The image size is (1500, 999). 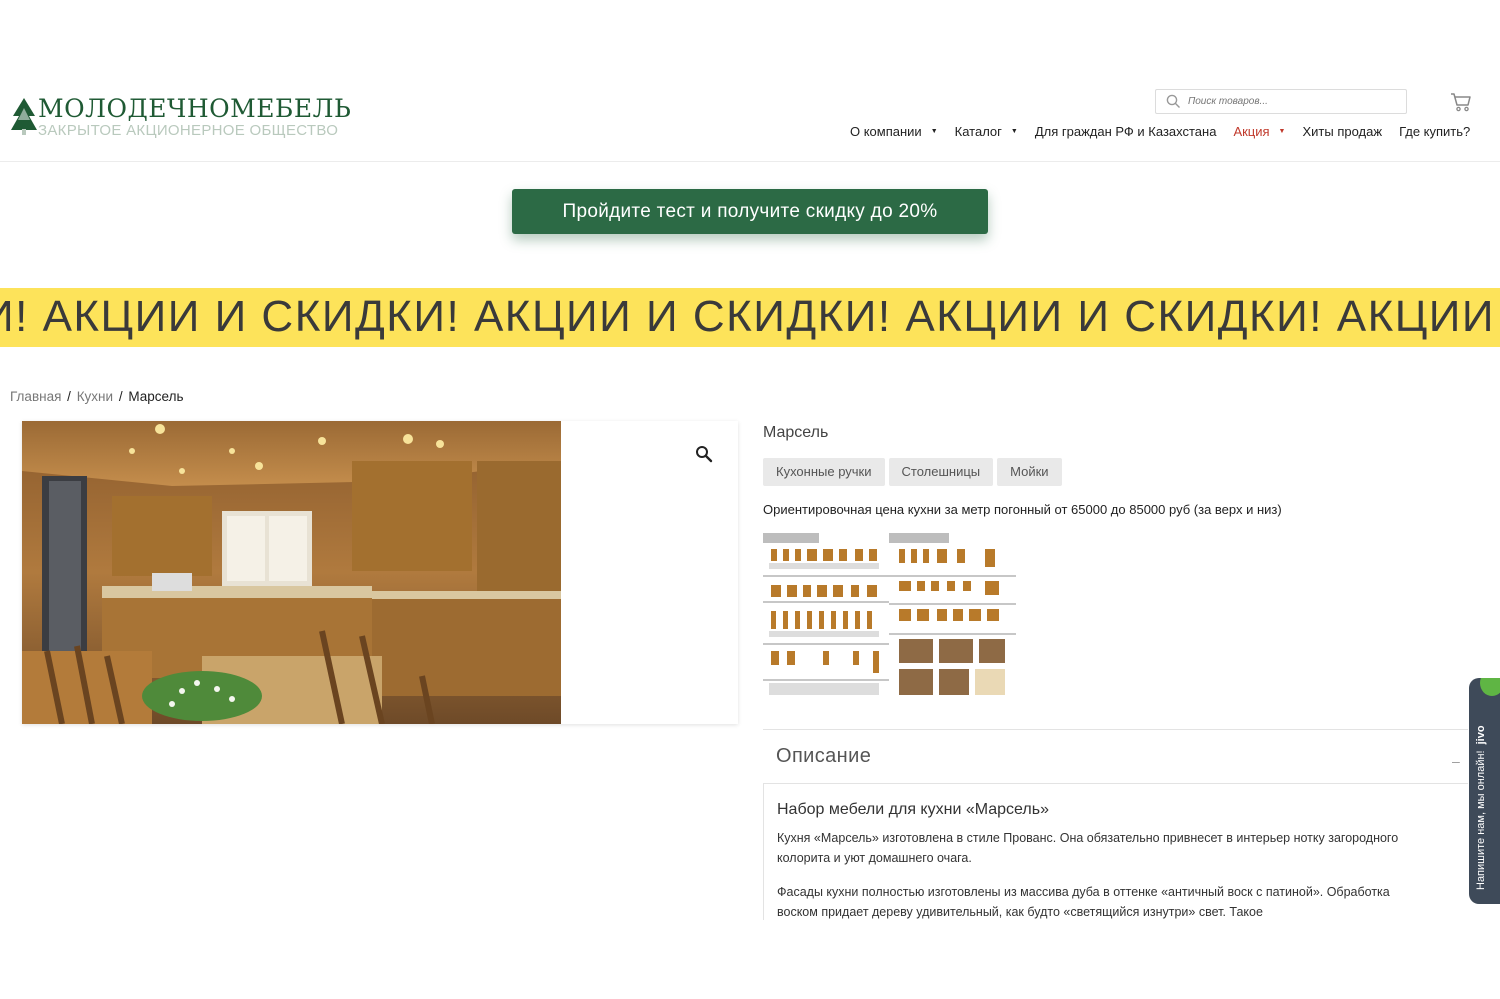 I want to click on zoom-icon, so click(x=704, y=454).